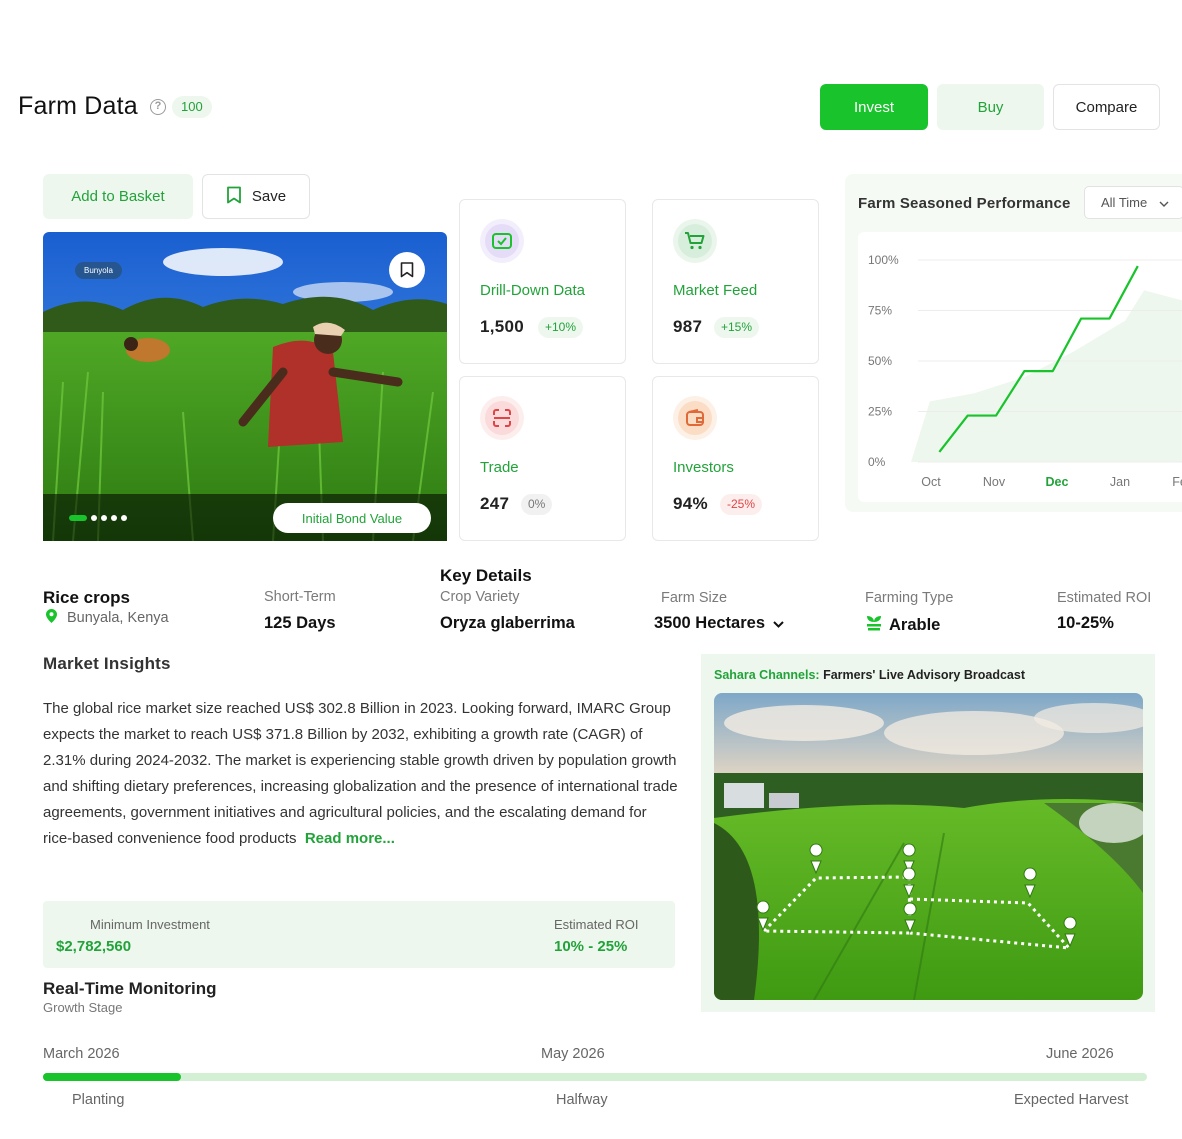 This screenshot has width=1182, height=1139. Describe the element at coordinates (710, 623) in the screenshot. I see `detail-value: 3500 Hectares` at that location.